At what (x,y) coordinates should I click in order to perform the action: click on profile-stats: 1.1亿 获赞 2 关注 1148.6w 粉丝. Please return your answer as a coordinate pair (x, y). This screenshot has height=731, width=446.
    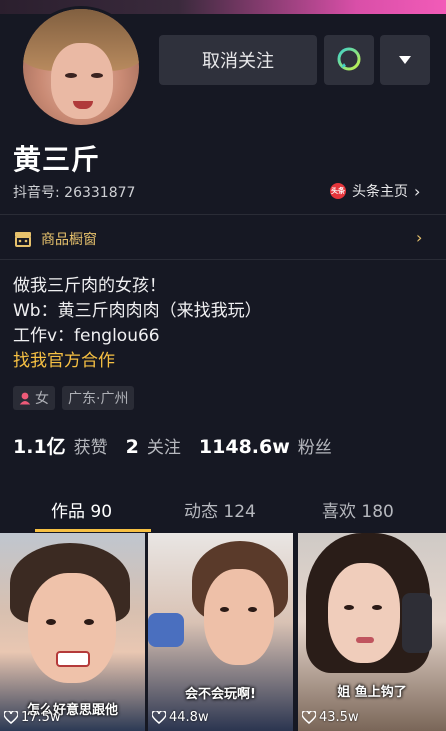
    Looking at the image, I should click on (177, 445).